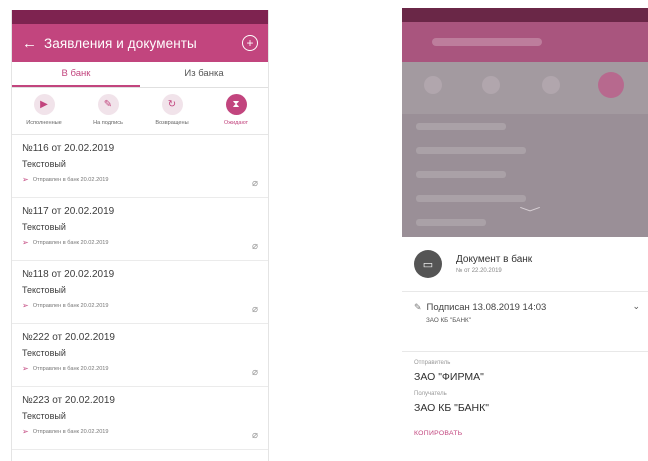  I want to click on sheet-title: Документ в банк, so click(494, 259).